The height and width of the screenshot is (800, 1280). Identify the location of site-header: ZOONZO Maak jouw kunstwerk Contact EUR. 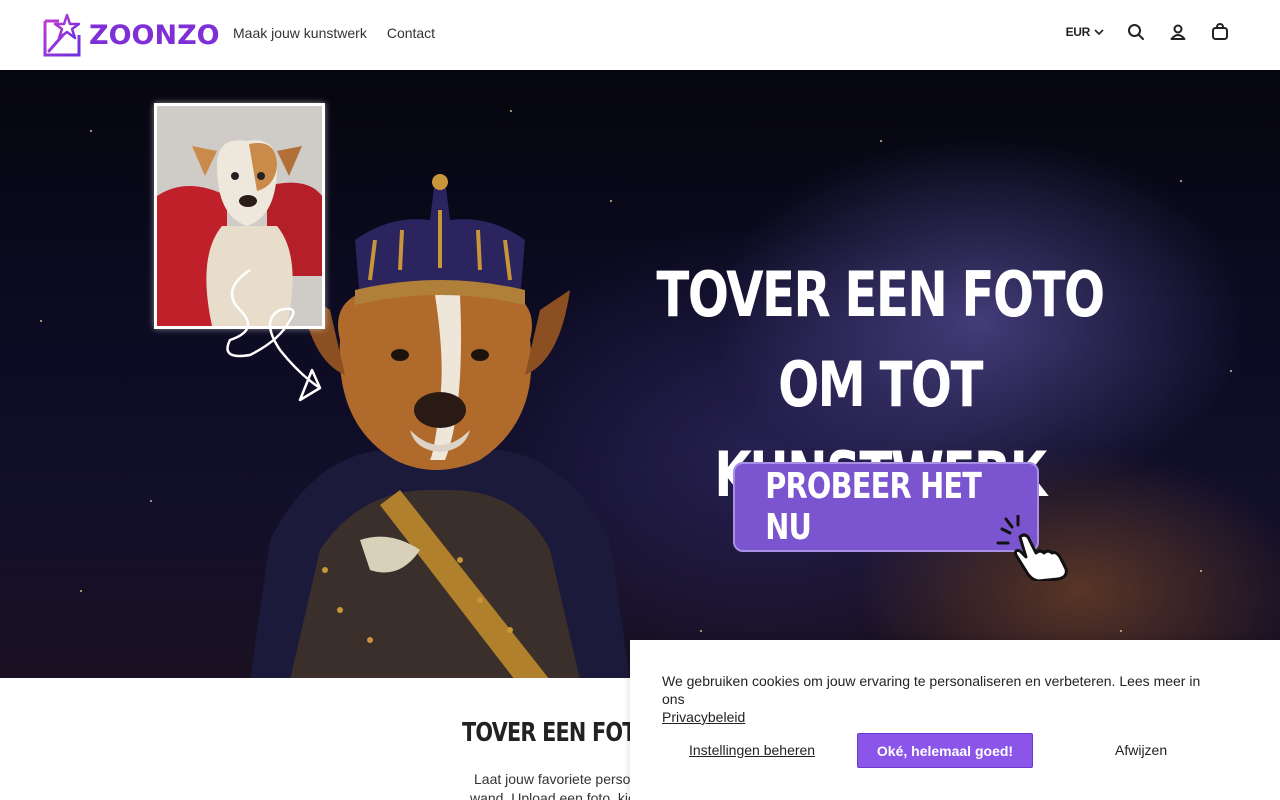
(640, 35).